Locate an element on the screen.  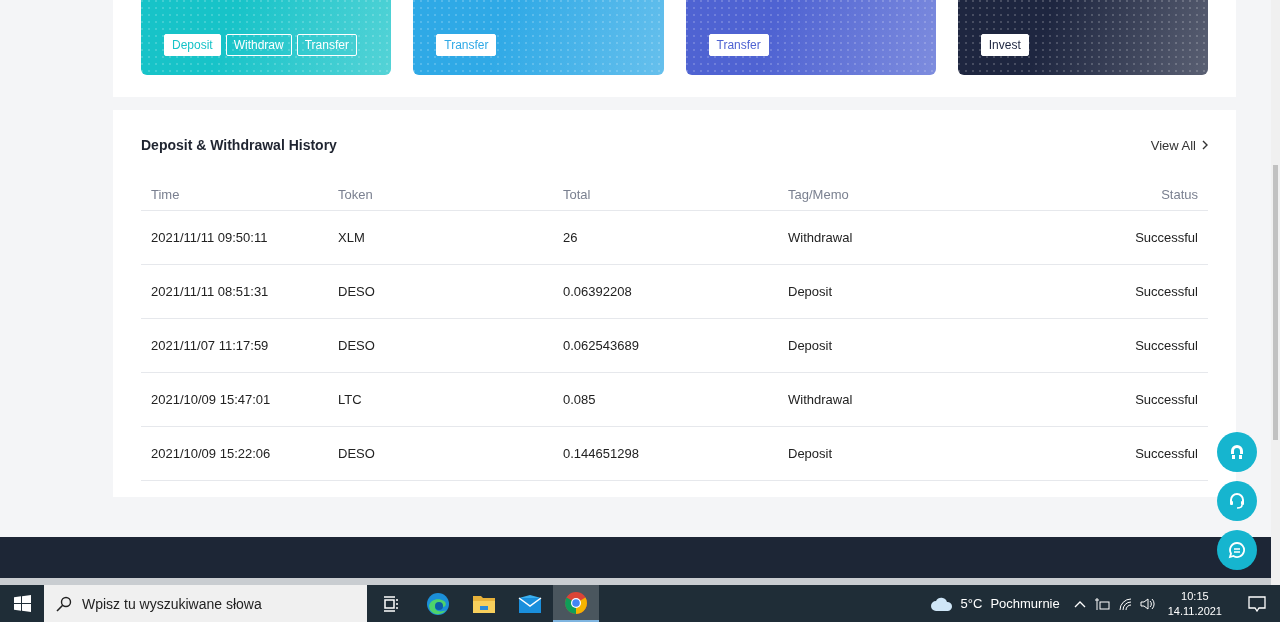
chat-button is located at coordinates (1237, 550).